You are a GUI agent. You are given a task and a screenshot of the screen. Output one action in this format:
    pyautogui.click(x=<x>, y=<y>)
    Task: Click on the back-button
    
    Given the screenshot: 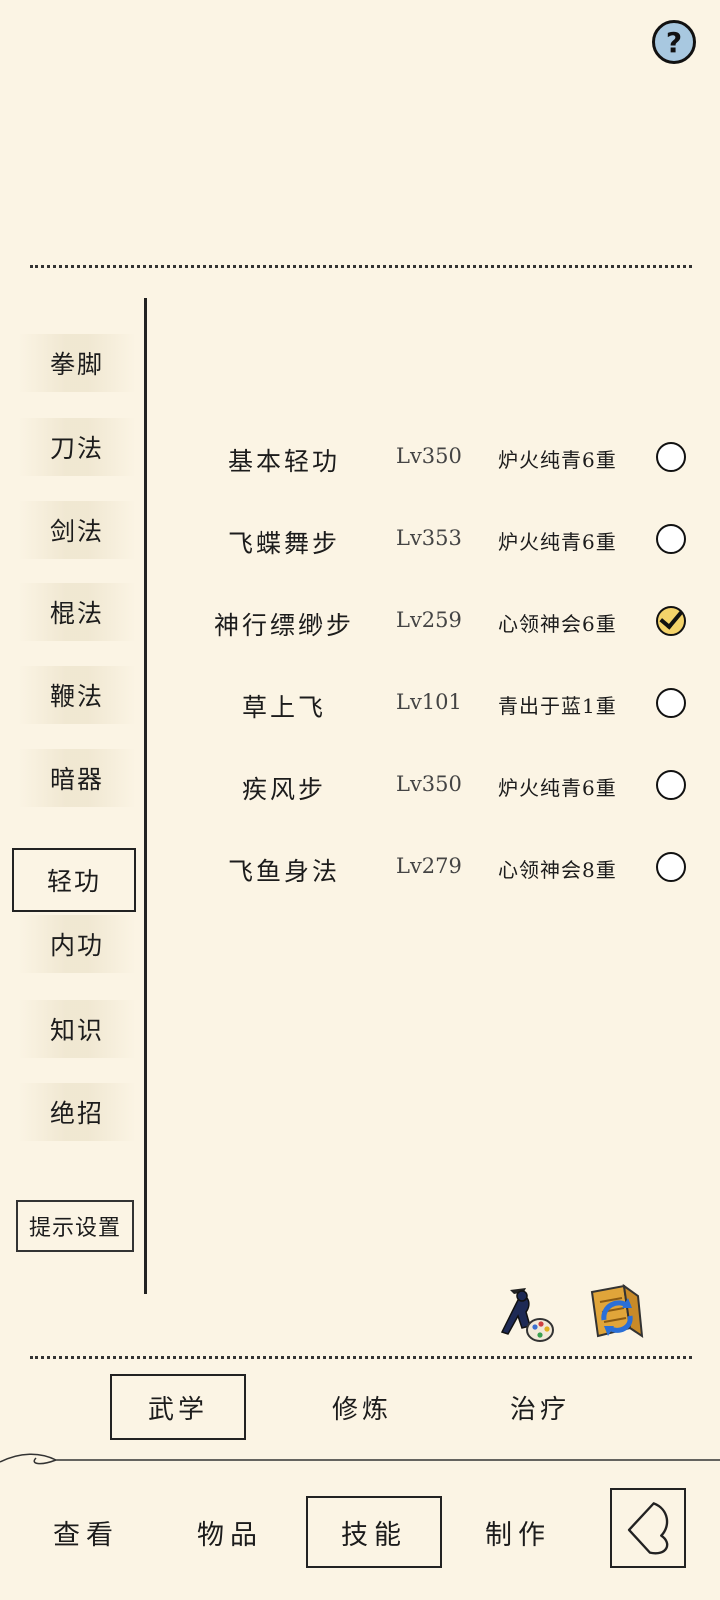 What is the action you would take?
    pyautogui.click(x=648, y=1528)
    